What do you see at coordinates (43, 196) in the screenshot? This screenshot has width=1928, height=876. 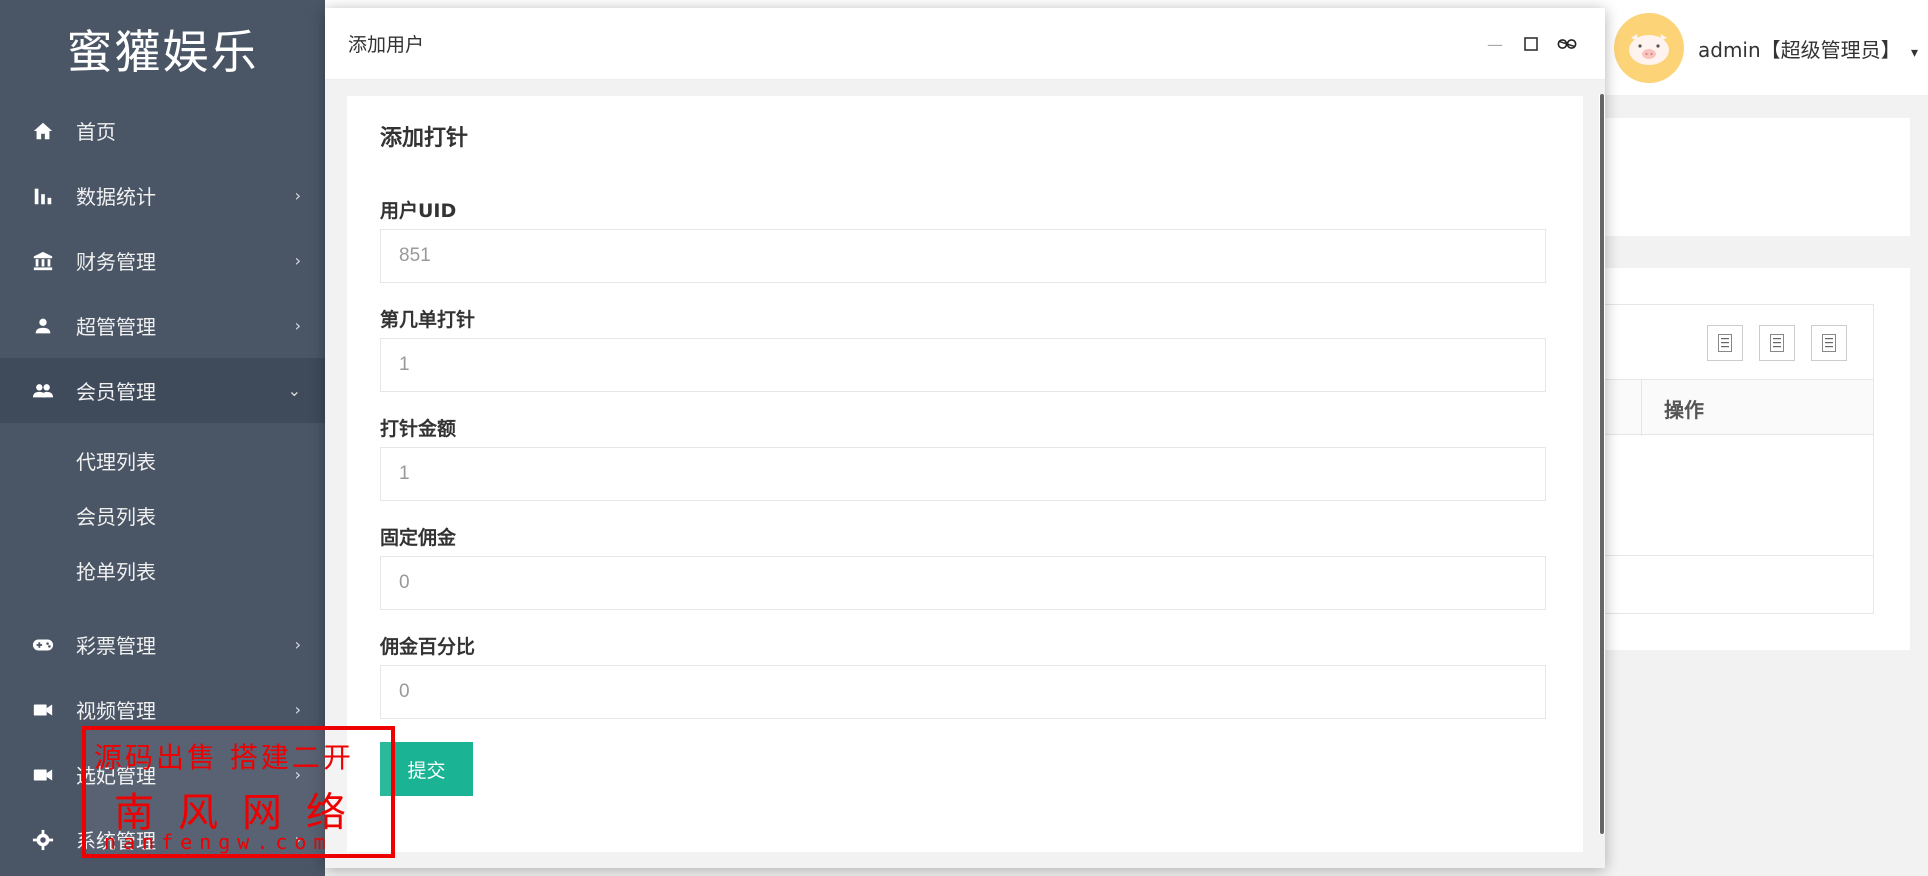 I see `bar-chart-icon` at bounding box center [43, 196].